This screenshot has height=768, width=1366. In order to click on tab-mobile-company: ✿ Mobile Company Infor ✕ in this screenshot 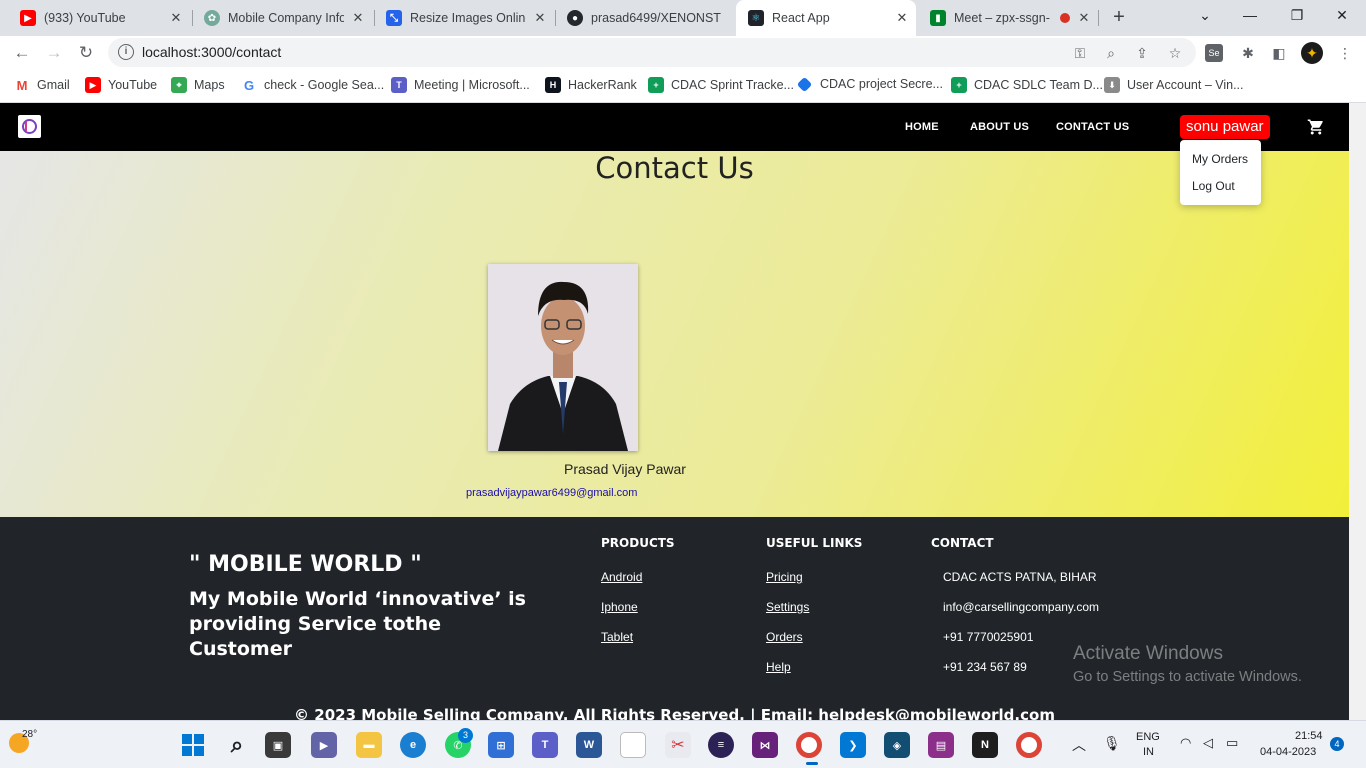, I will do `click(282, 18)`.